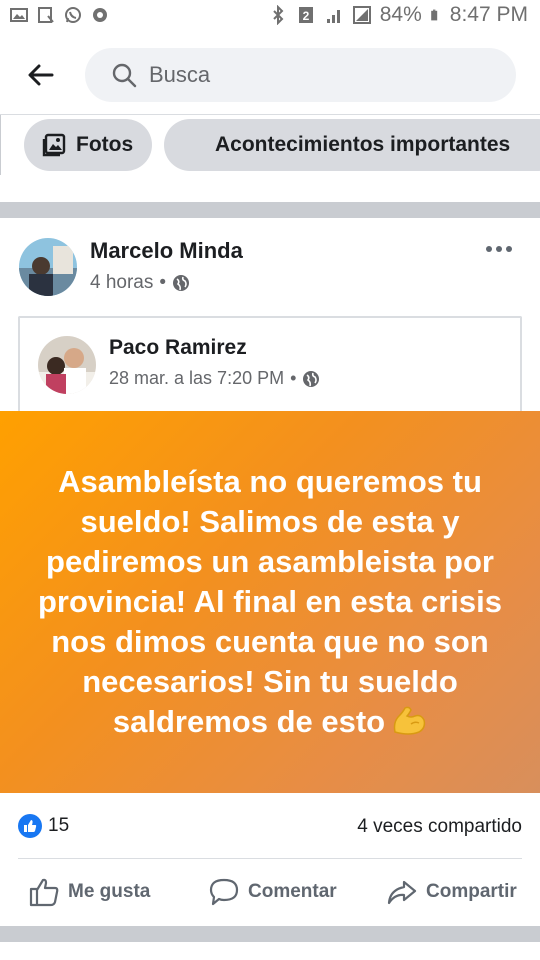 The image size is (540, 960). Describe the element at coordinates (46, 15) in the screenshot. I see `download-icon` at that location.